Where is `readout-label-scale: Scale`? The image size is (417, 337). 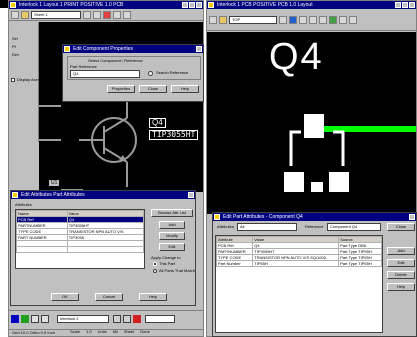 readout-label-scale: Scale is located at coordinates (75, 331).